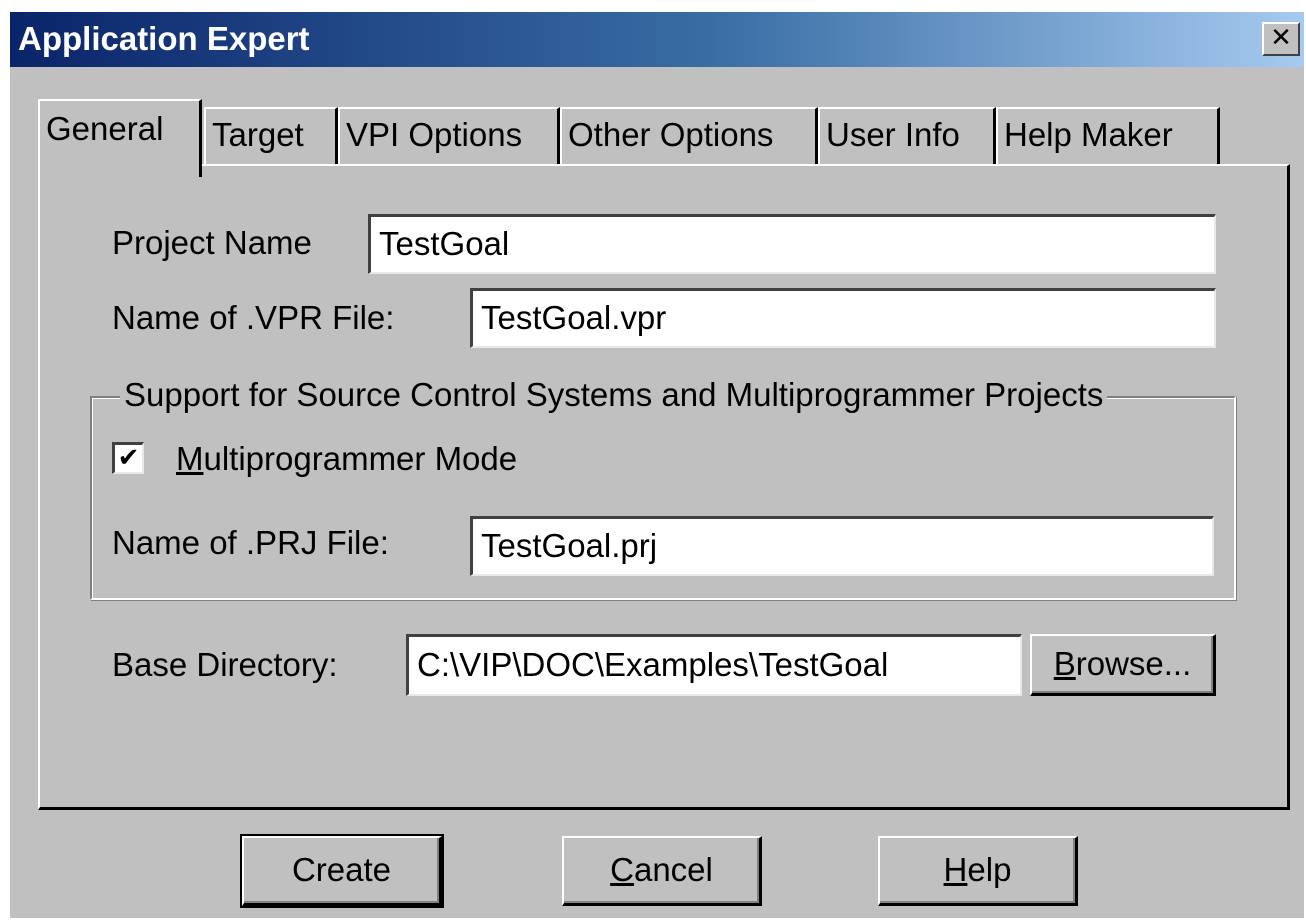  I want to click on tab-label: Other Options, so click(671, 134).